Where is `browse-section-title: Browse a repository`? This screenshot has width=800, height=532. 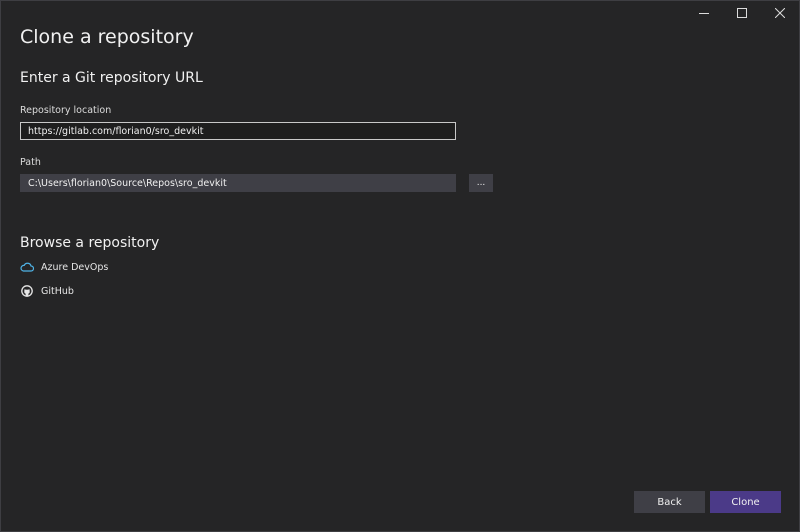
browse-section-title: Browse a repository is located at coordinates (90, 243).